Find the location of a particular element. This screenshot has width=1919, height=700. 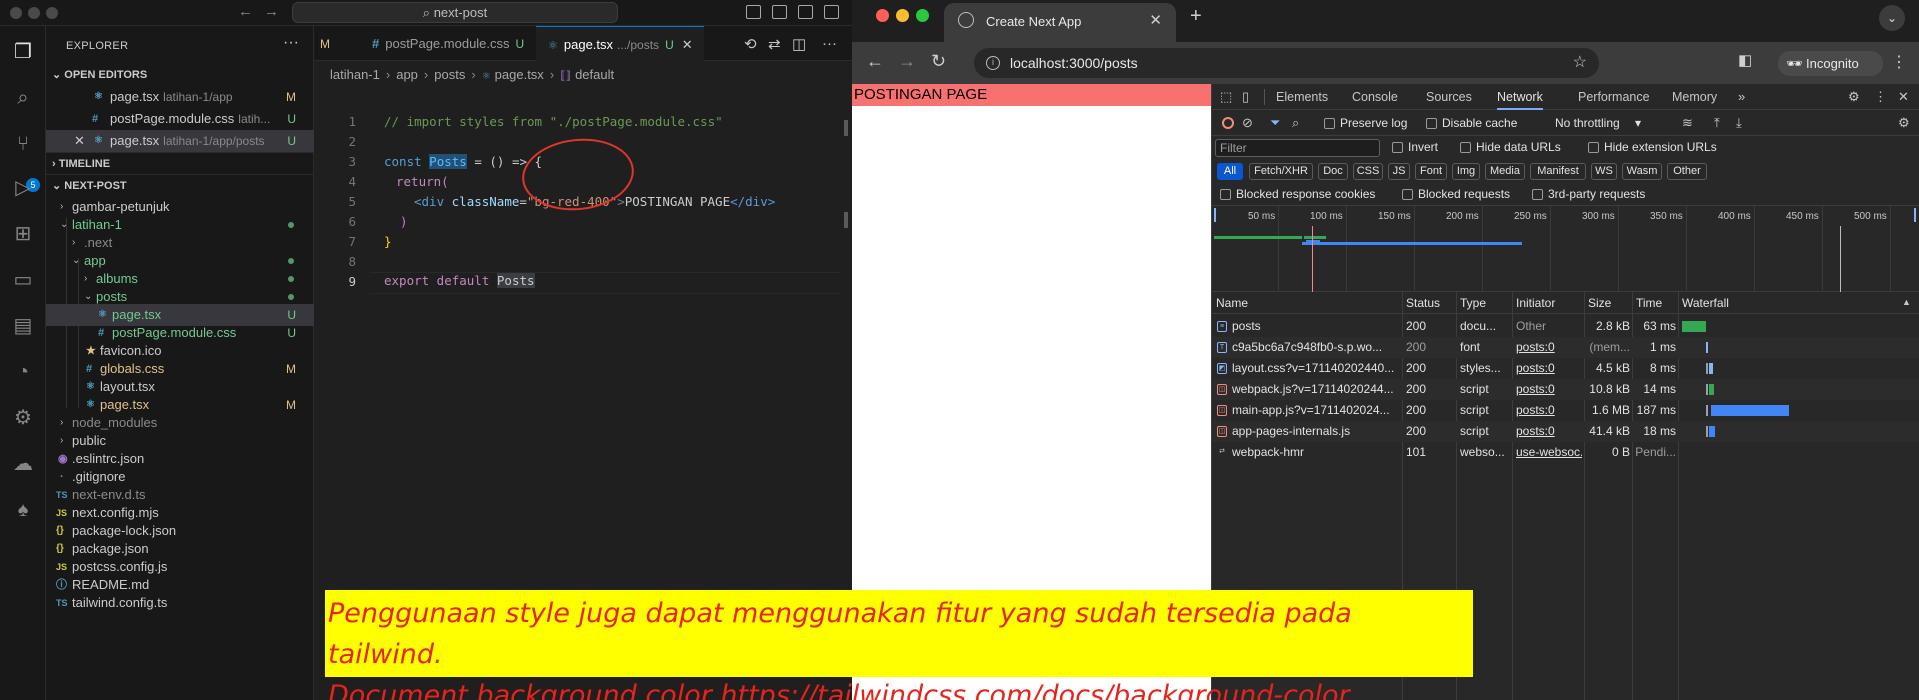

third-party-checkbox is located at coordinates (1537, 194).